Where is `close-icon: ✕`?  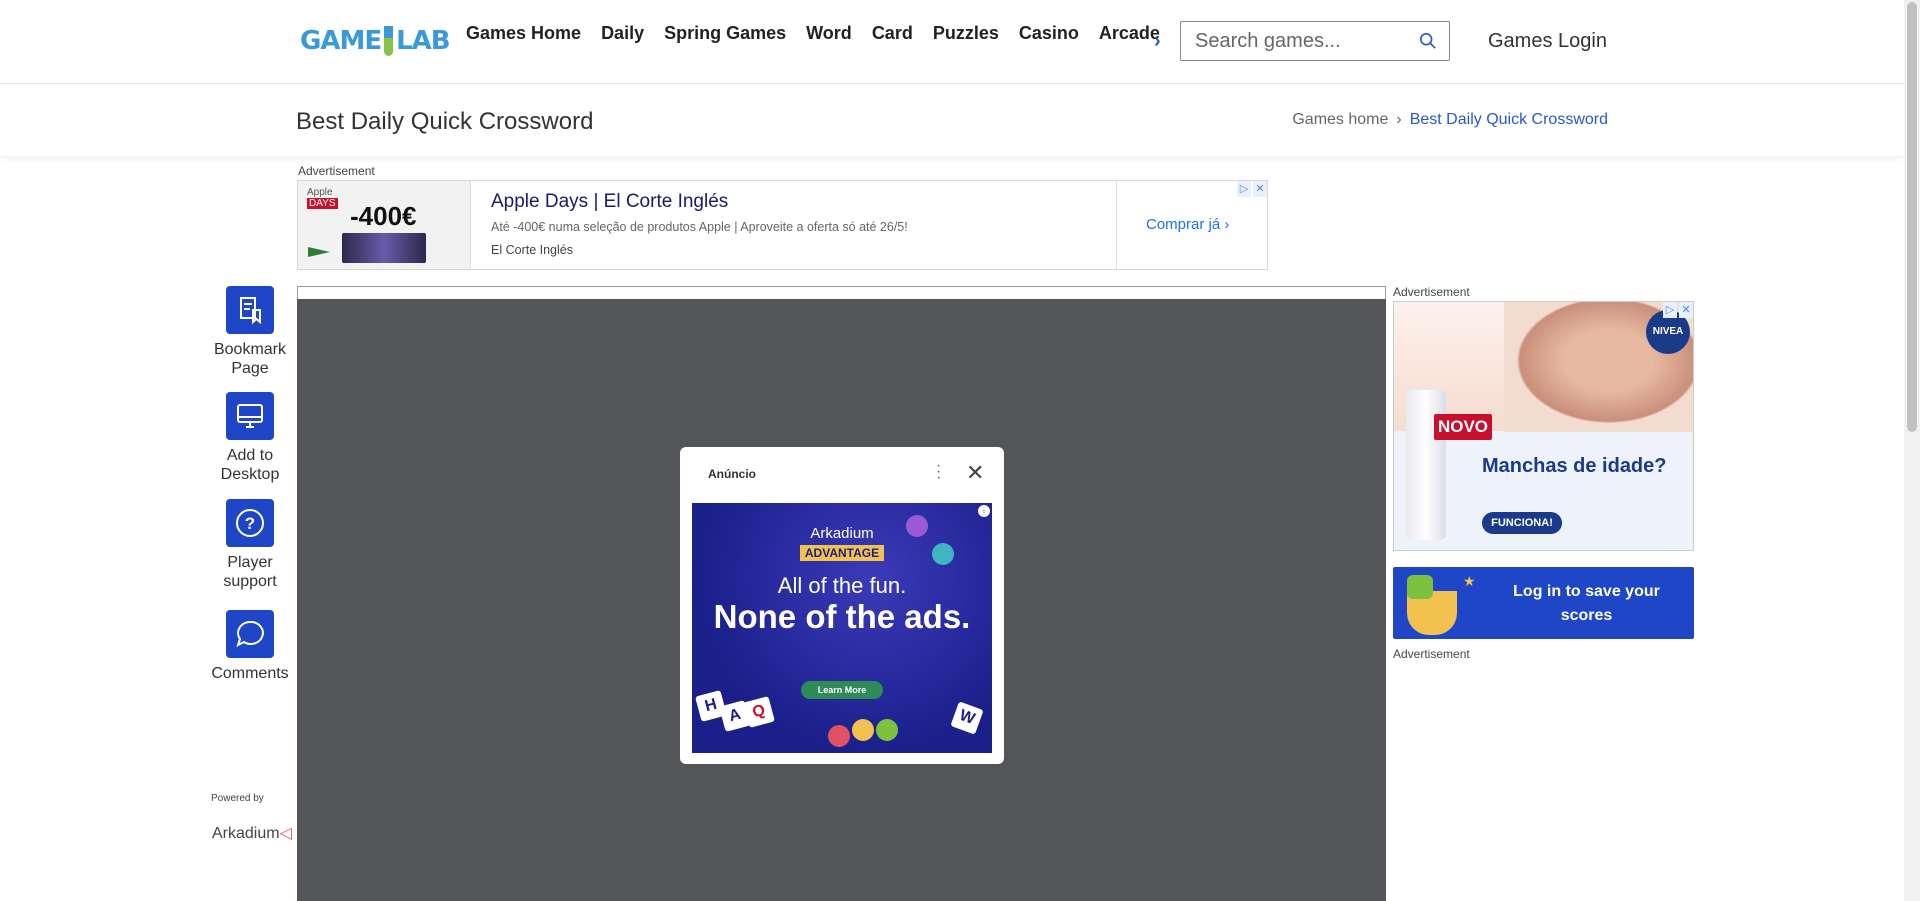
close-icon: ✕ is located at coordinates (975, 473).